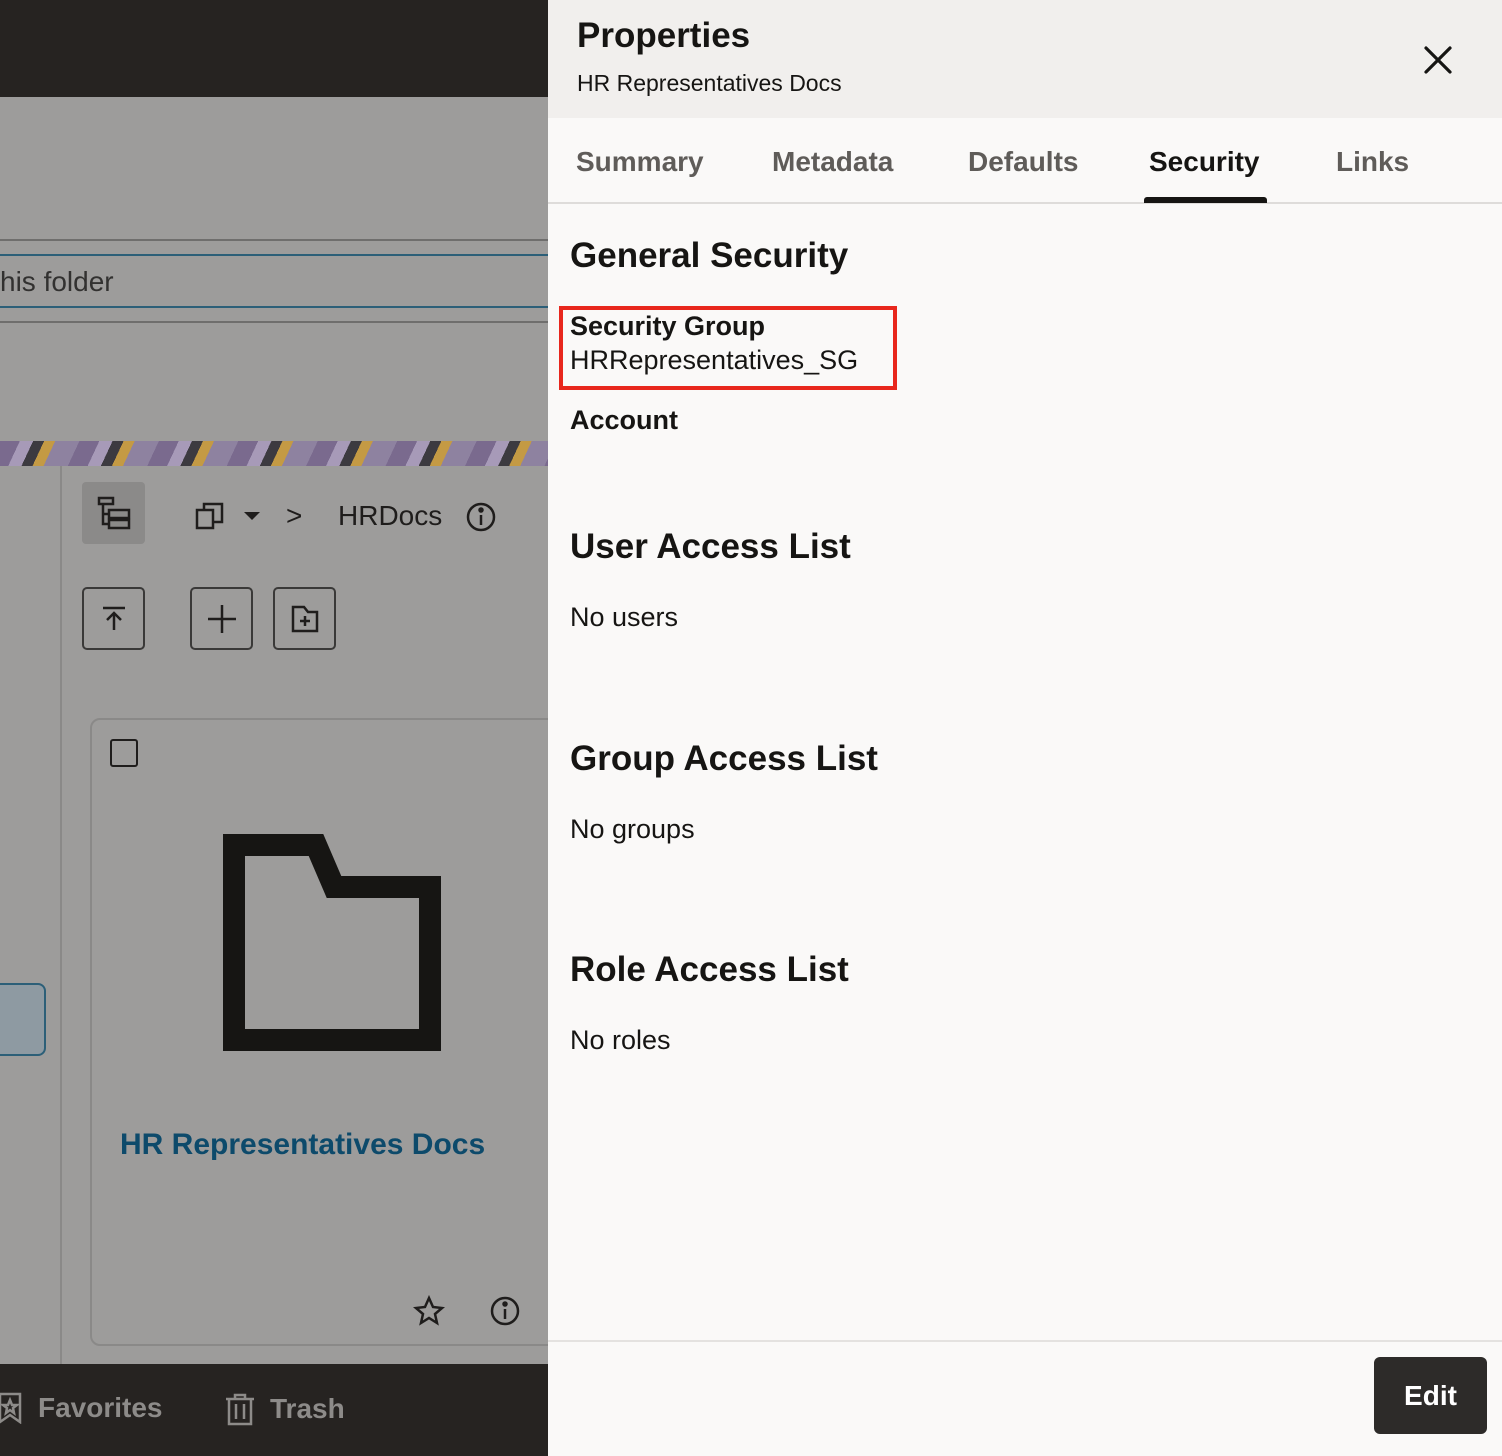 This screenshot has width=1502, height=1456. Describe the element at coordinates (632, 829) in the screenshot. I see `group-access-empty: No groups` at that location.